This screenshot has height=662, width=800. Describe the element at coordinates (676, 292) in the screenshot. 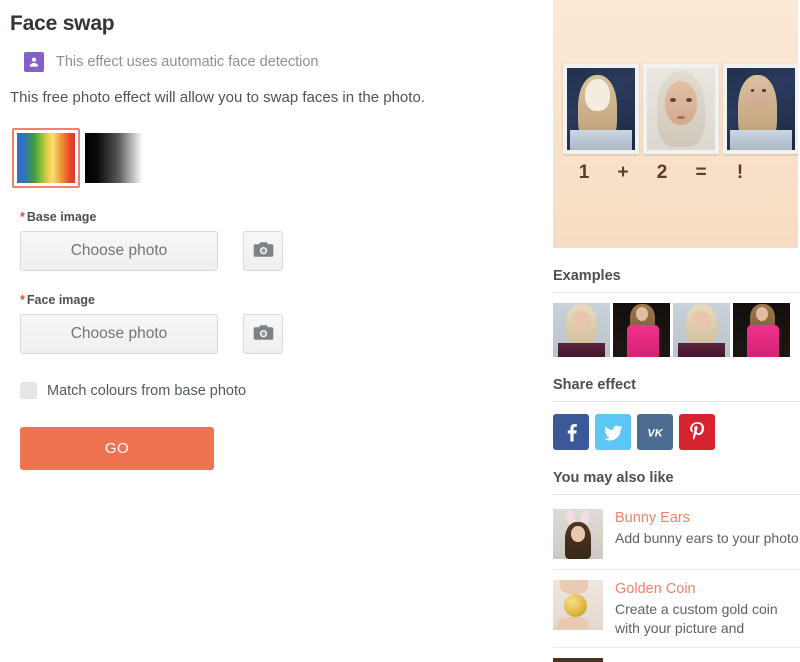

I see `examples-divider` at that location.